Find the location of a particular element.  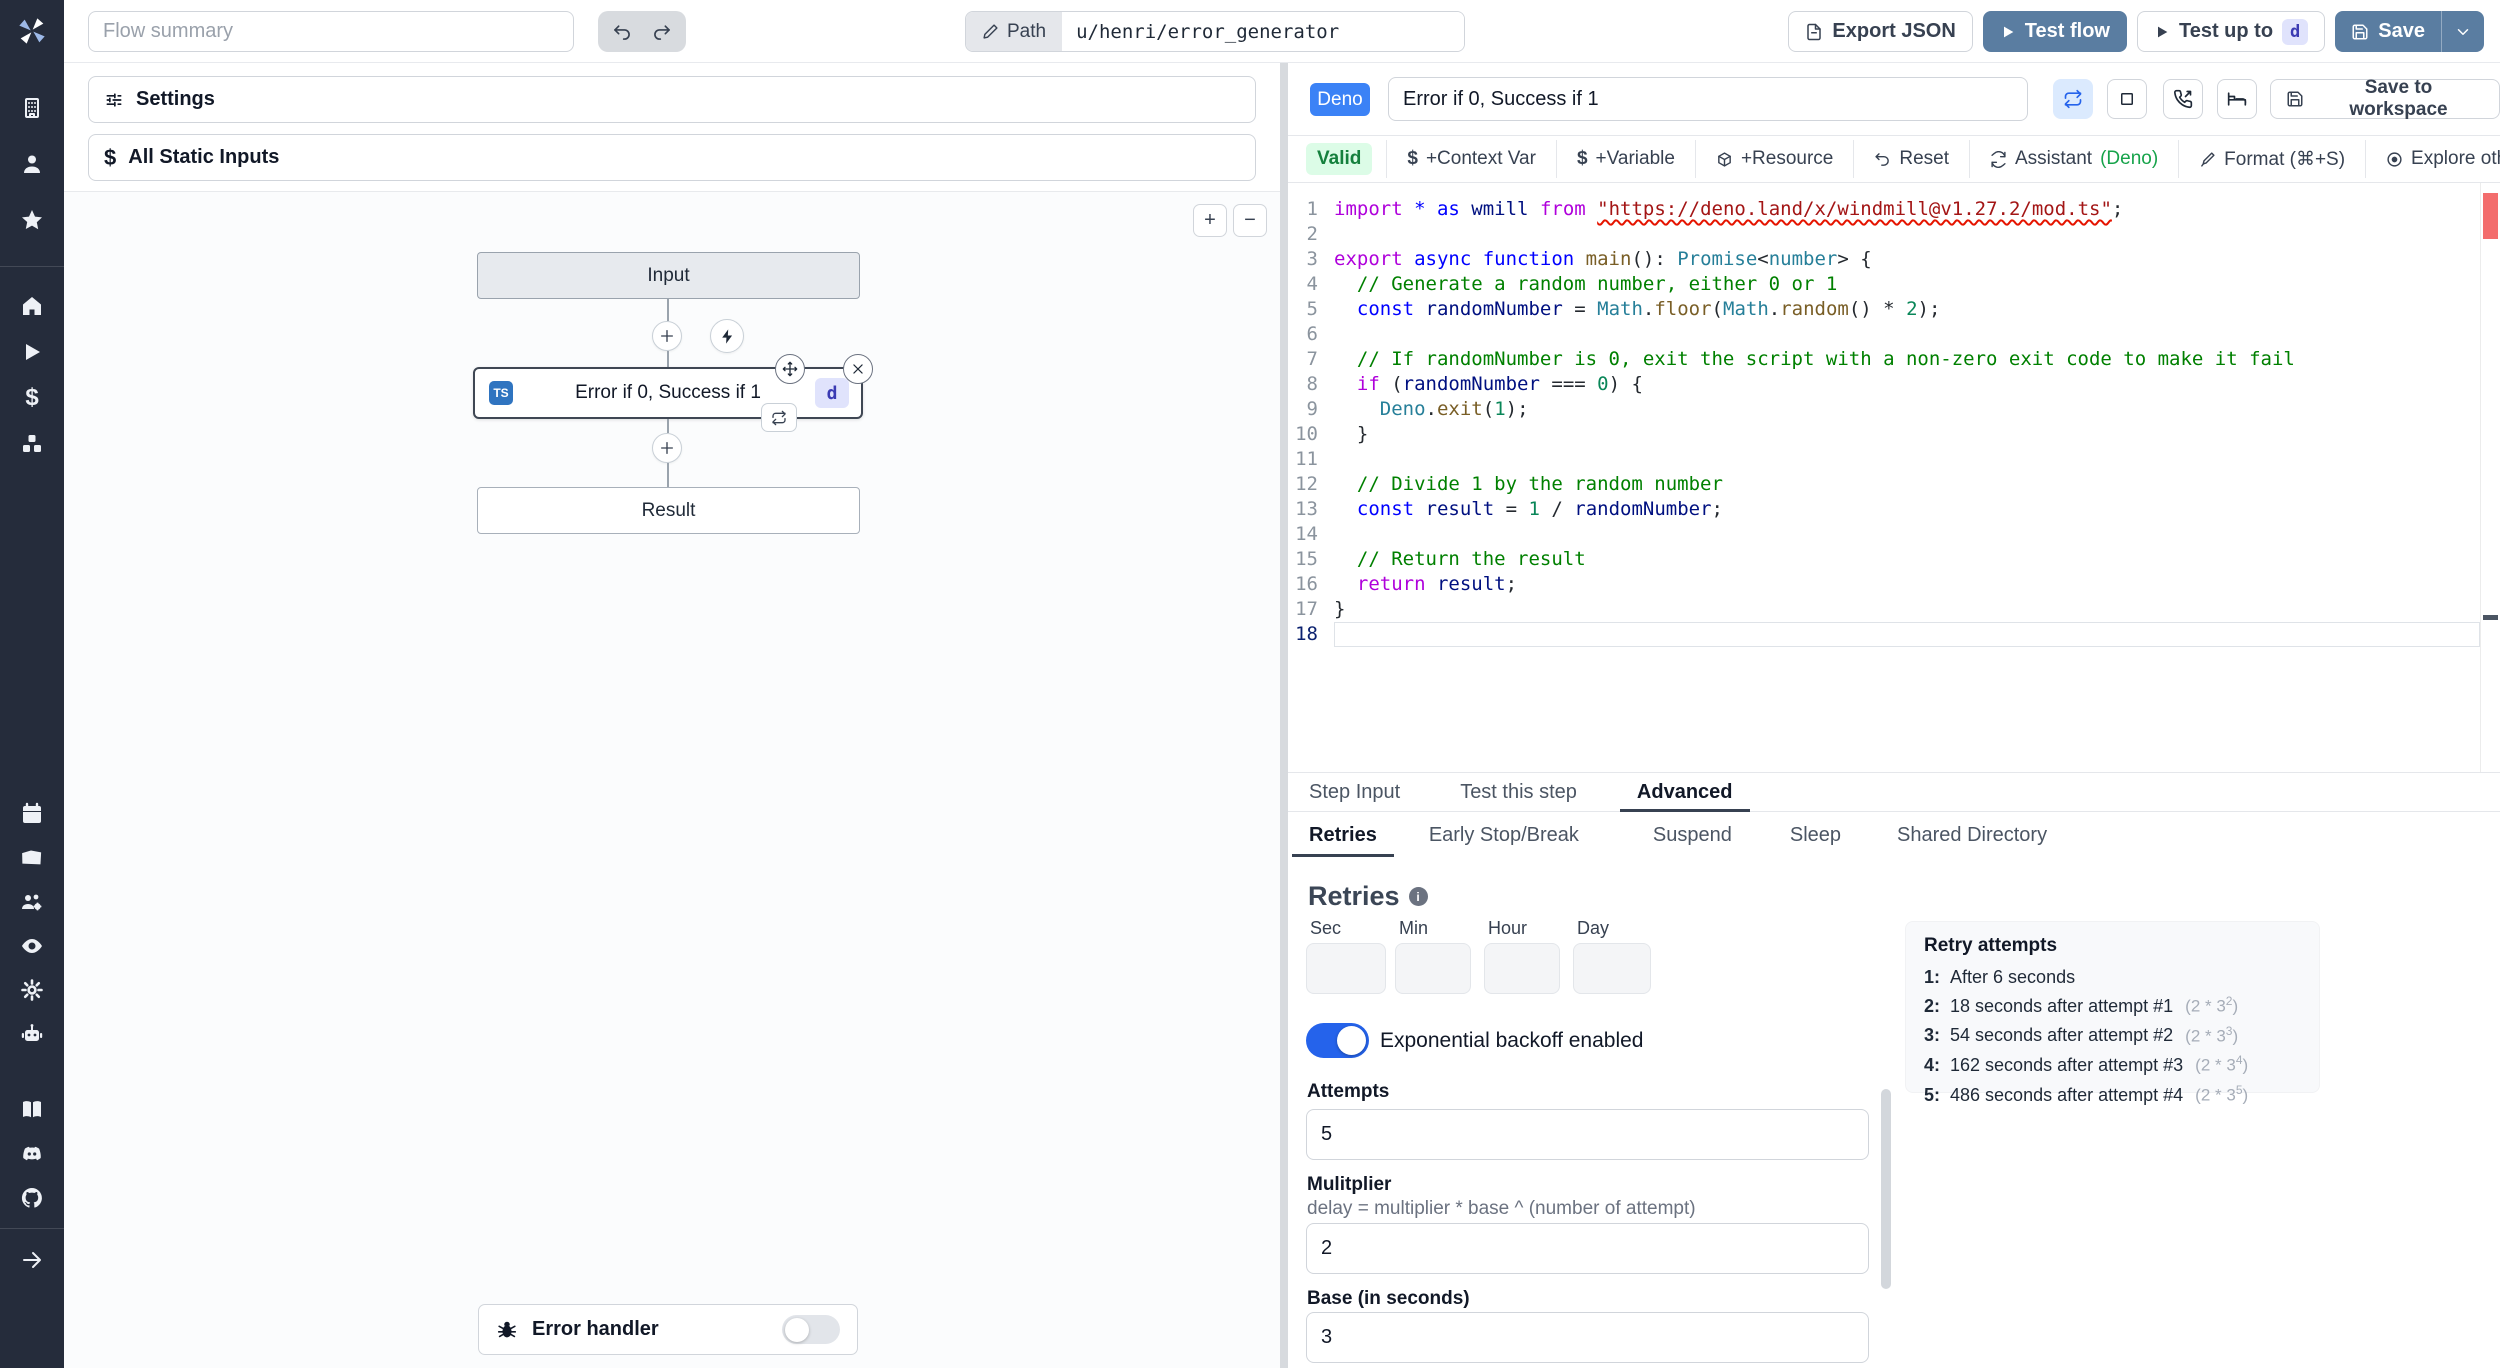

robot-icon is located at coordinates (32, 1034).